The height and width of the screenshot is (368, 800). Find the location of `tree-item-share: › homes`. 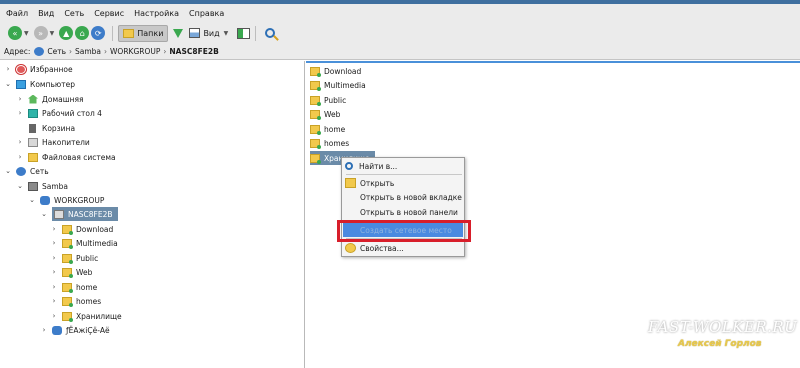

tree-item-share: › homes is located at coordinates (75, 301).